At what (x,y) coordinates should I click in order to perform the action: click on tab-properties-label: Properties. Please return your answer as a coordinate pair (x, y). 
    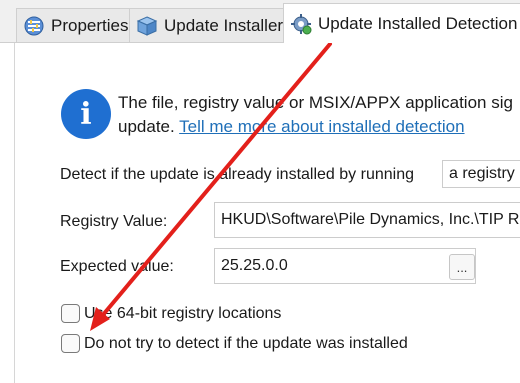
    Looking at the image, I should click on (90, 25).